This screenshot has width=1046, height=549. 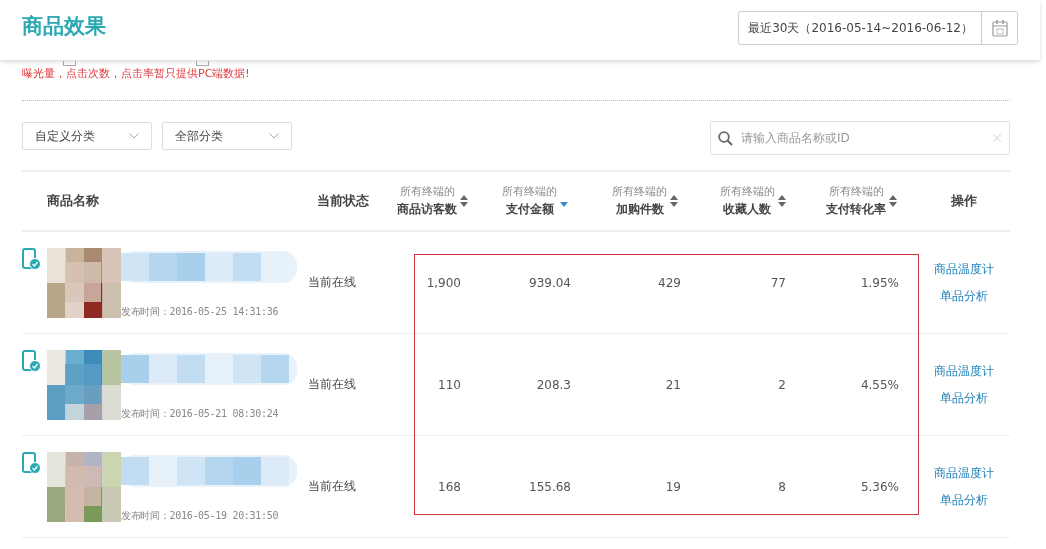 What do you see at coordinates (669, 282) in the screenshot?
I see `table-cell-text: 429` at bounding box center [669, 282].